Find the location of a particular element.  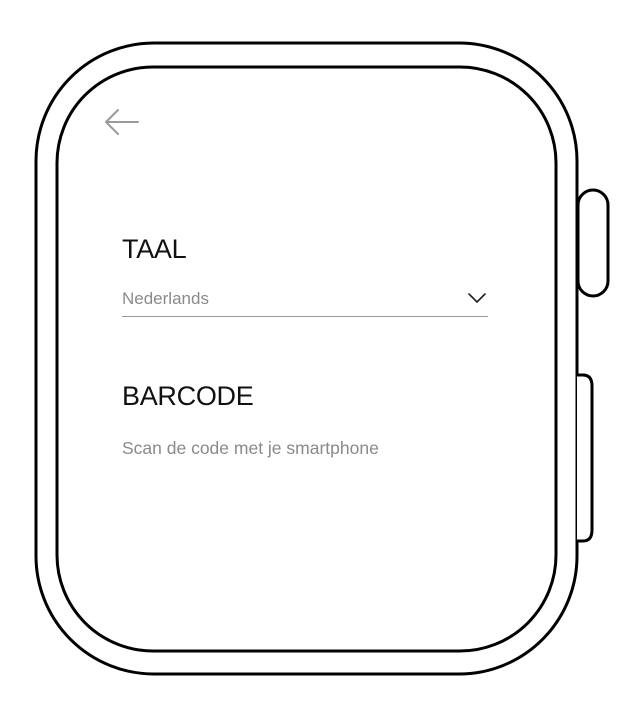

arrow-left-icon is located at coordinates (122, 122).